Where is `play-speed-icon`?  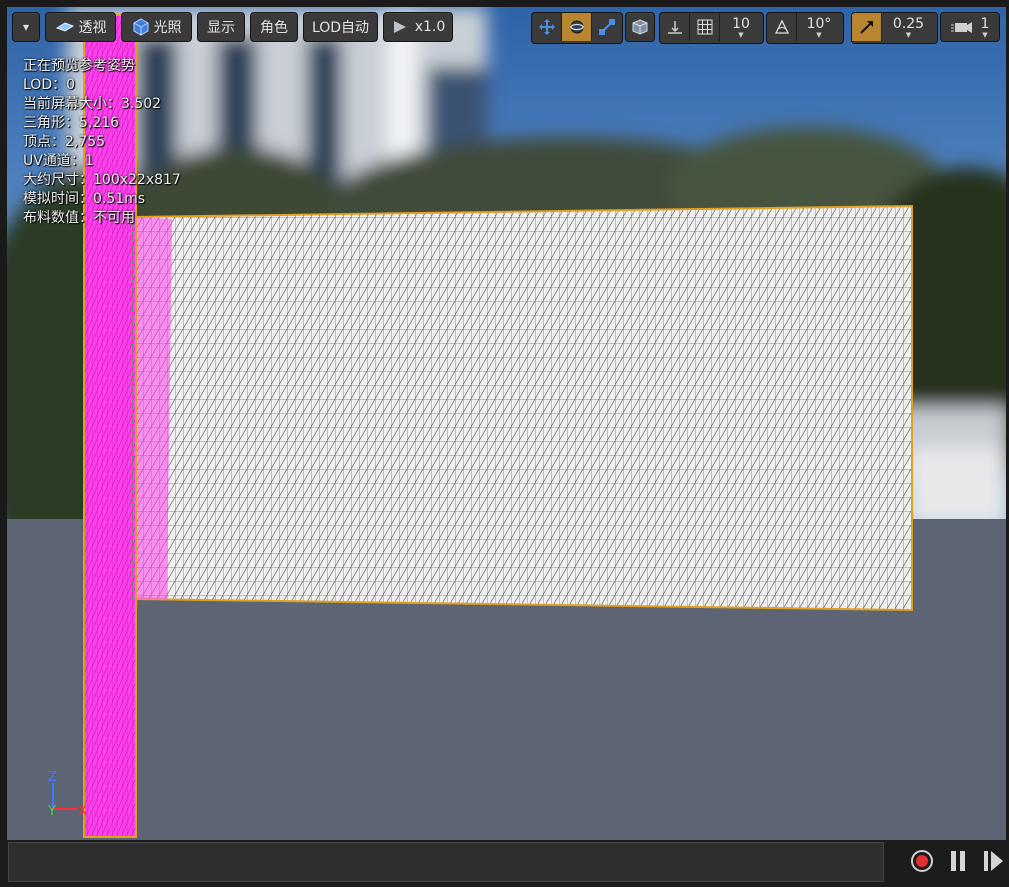
play-speed-icon is located at coordinates (399, 27).